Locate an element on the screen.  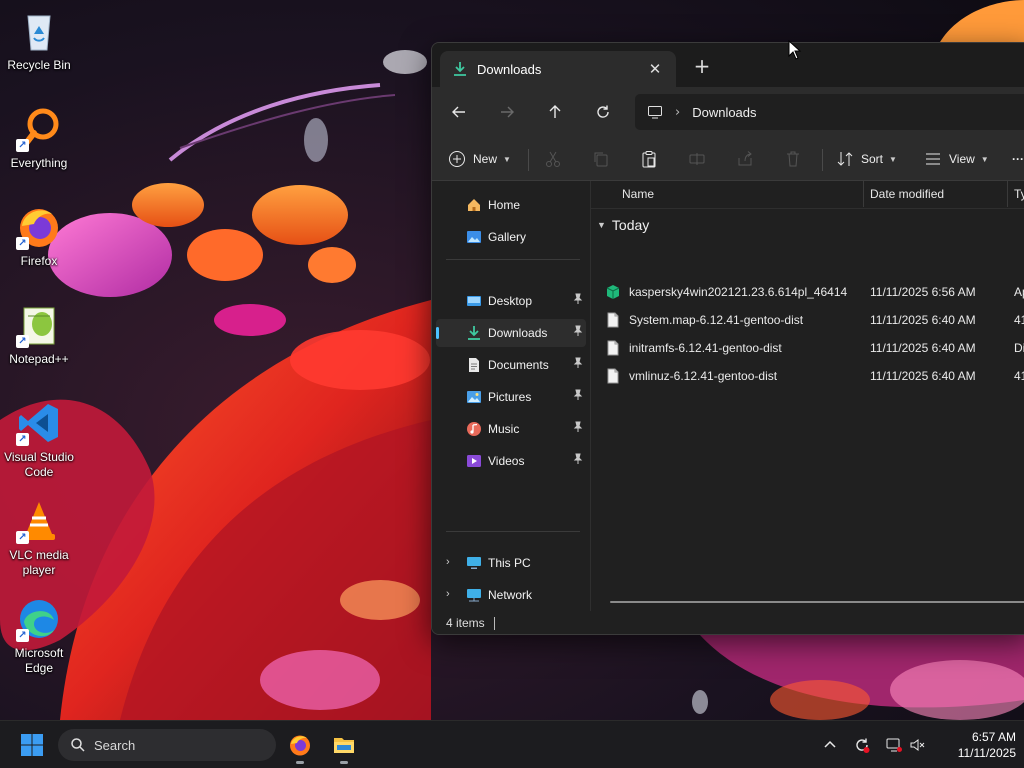
recycle-bin-icon is located at coordinates (39, 31).